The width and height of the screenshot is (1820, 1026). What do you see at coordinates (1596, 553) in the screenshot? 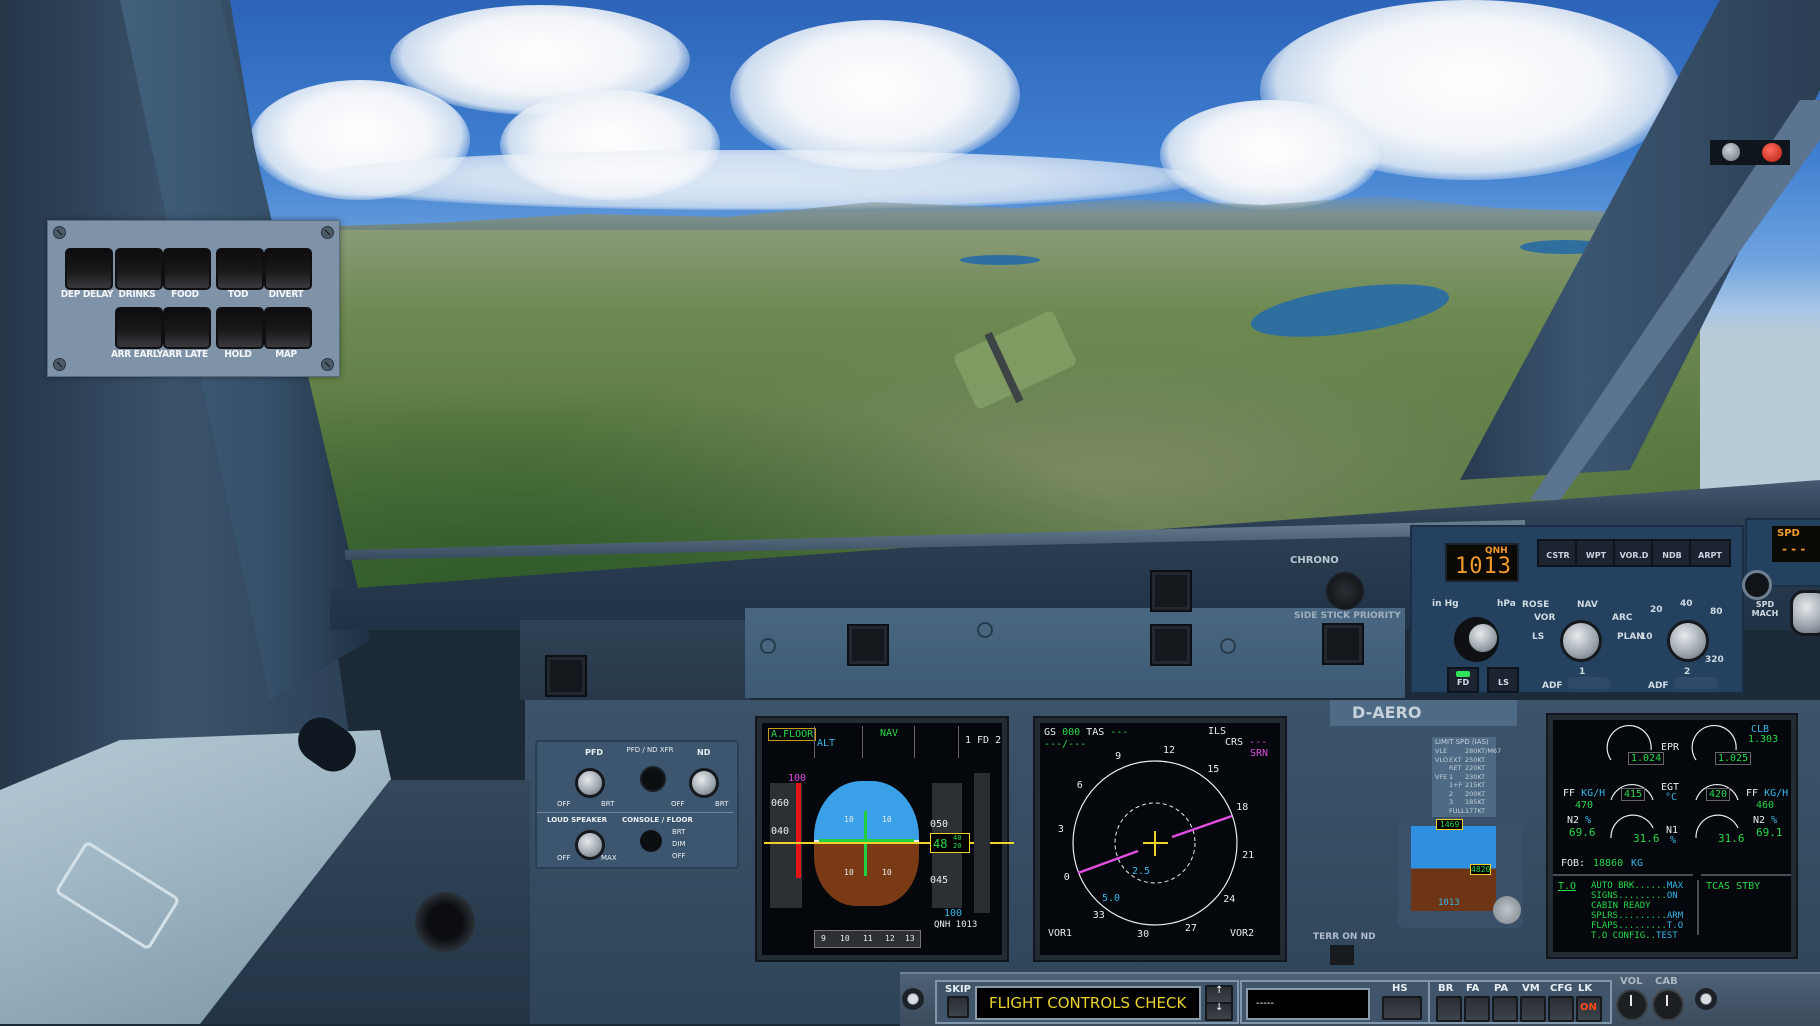
I see `nd-option-wpt: WPT` at bounding box center [1596, 553].